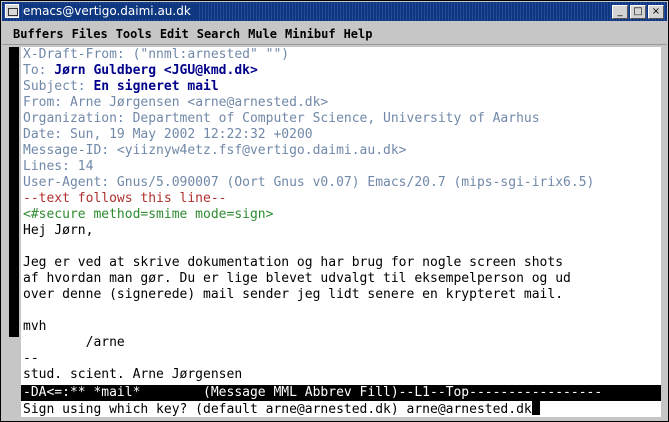 Image resolution: width=669 pixels, height=422 pixels. I want to click on header-from: From: Arne Jørgensen <arne@arnested.dk>, so click(176, 102).